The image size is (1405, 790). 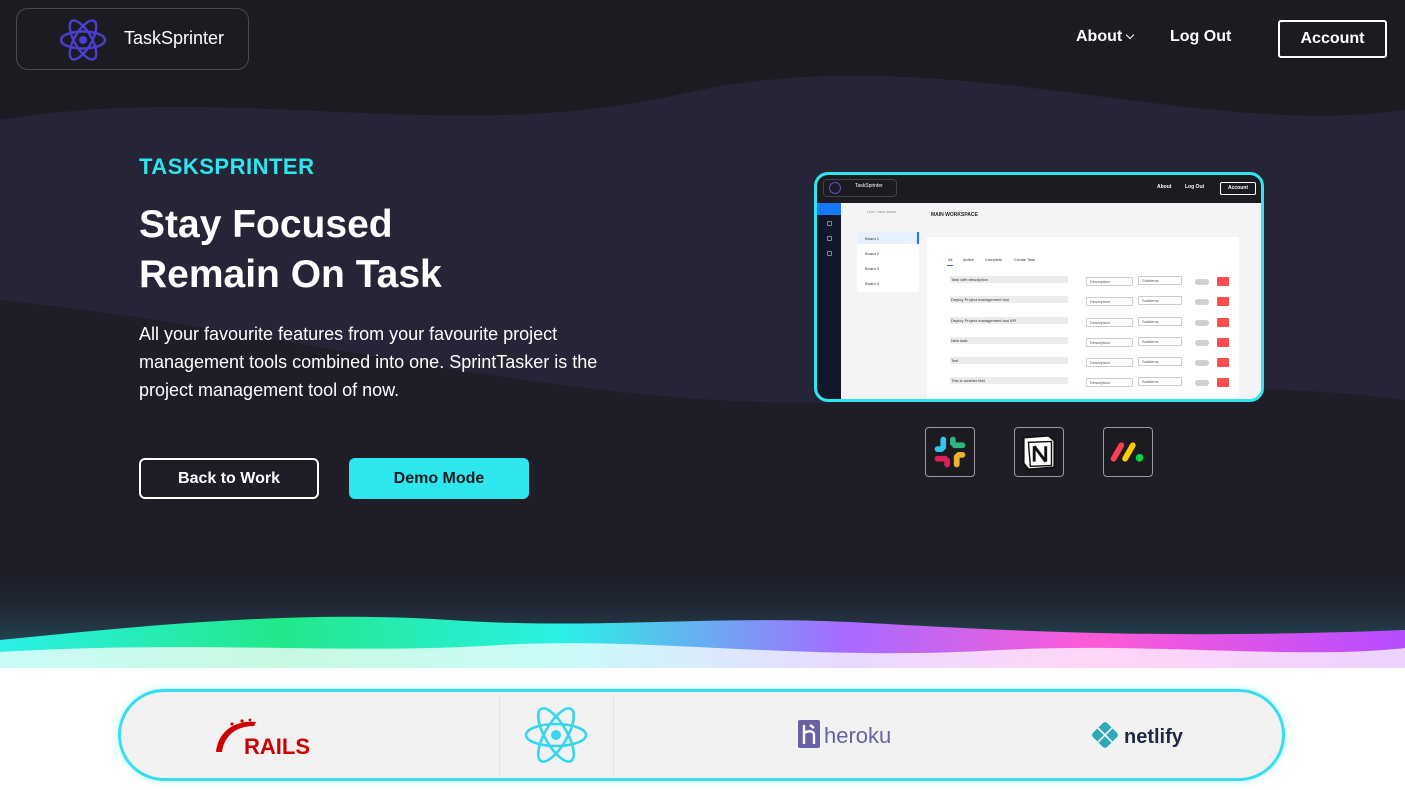 What do you see at coordinates (872, 238) in the screenshot?
I see `preview-board: Board 1` at bounding box center [872, 238].